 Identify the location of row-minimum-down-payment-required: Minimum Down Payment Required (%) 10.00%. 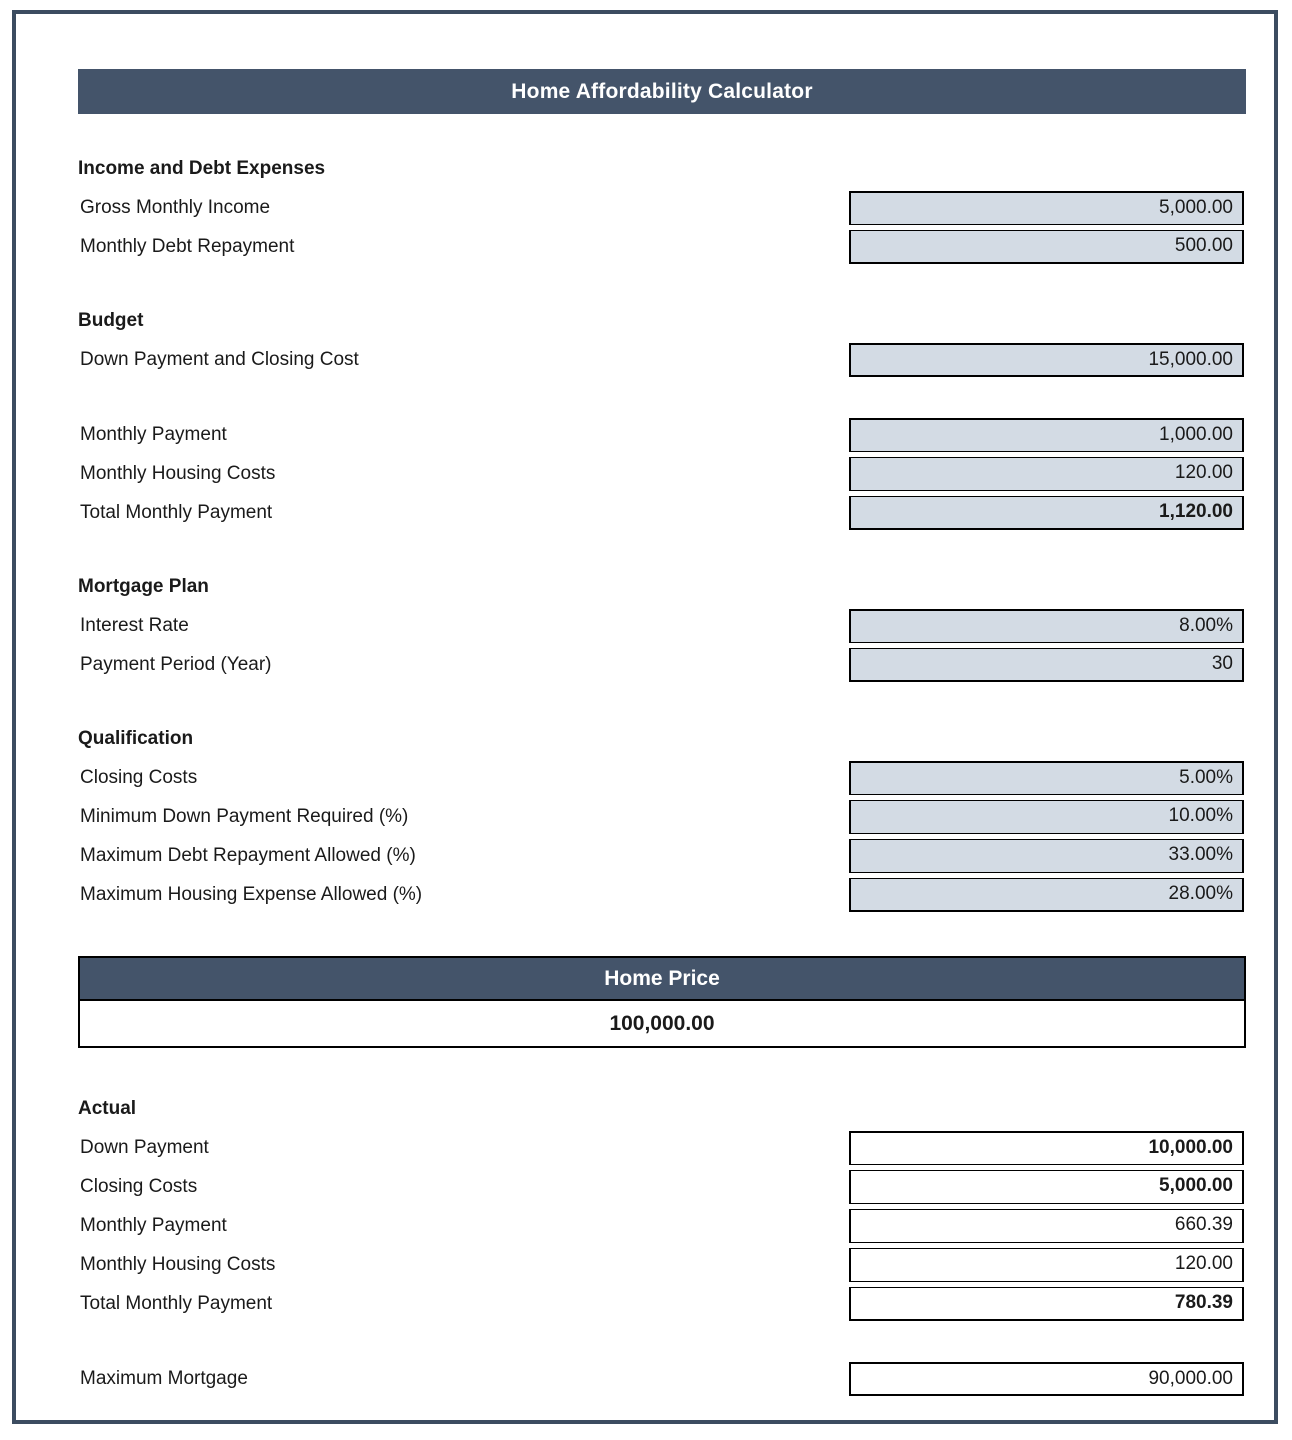
(662, 816).